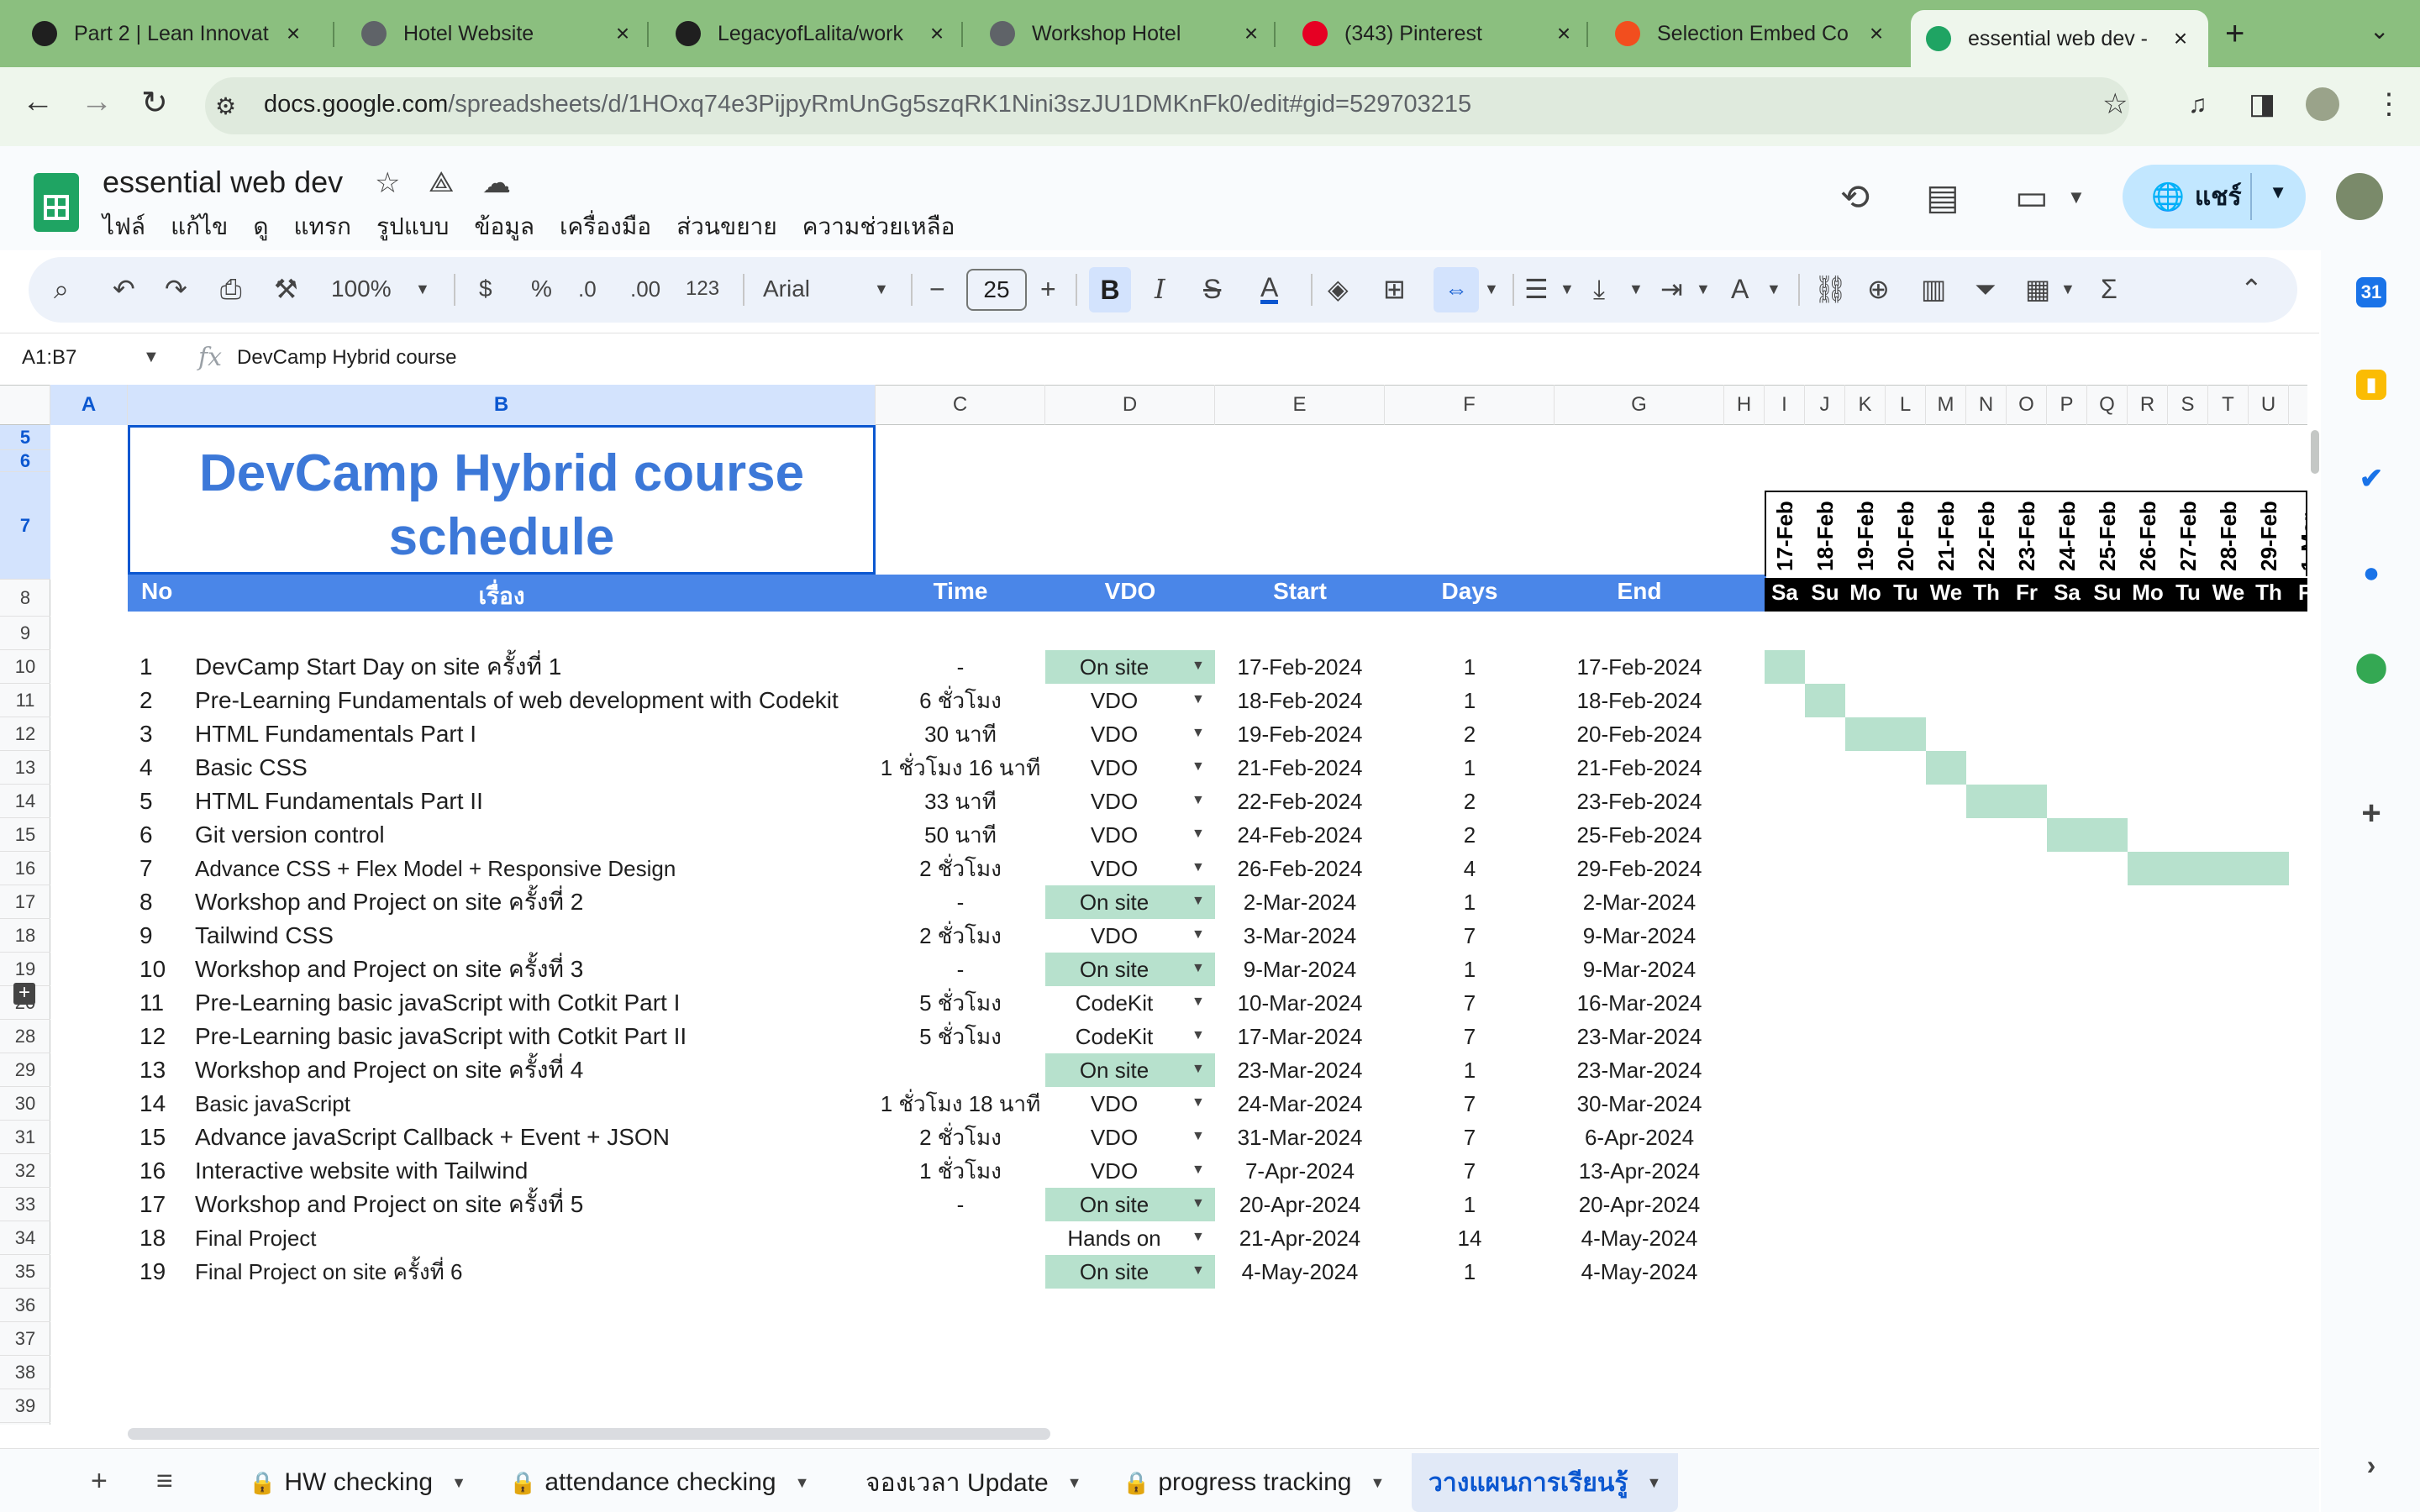 This screenshot has height=1512, width=2420. I want to click on topic-cell: HTML Fundamentals Part I, so click(336, 734).